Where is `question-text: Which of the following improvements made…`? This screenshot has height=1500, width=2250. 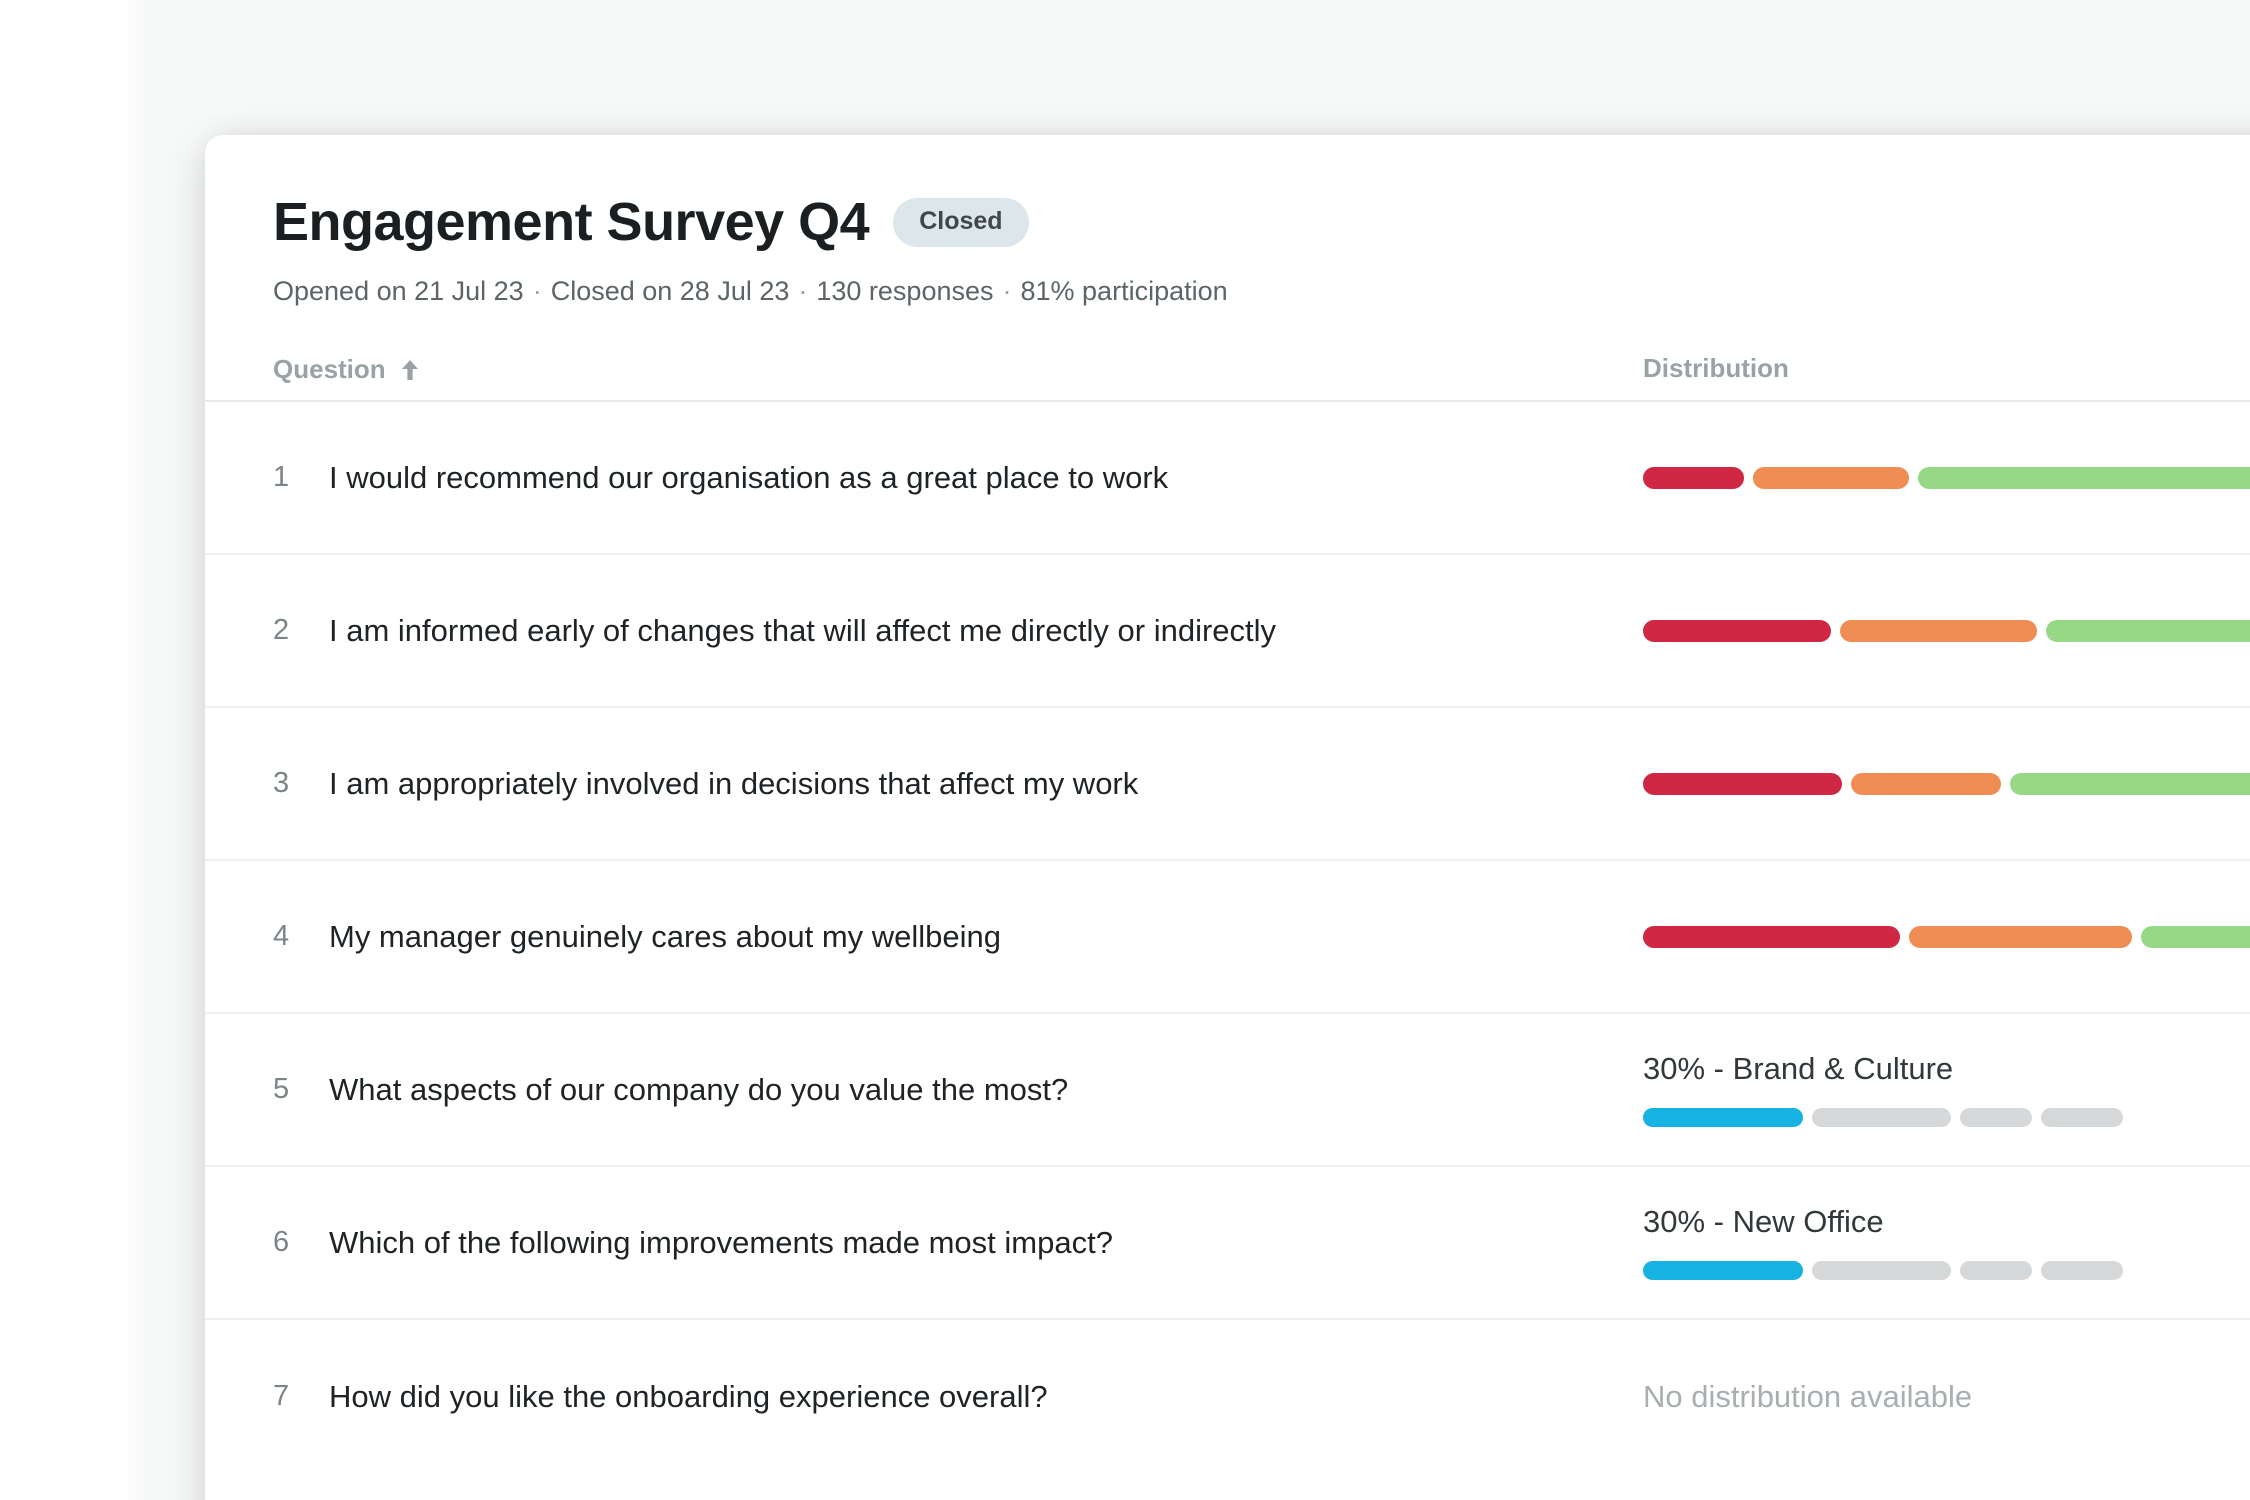
question-text: Which of the following improvements made… is located at coordinates (721, 1242).